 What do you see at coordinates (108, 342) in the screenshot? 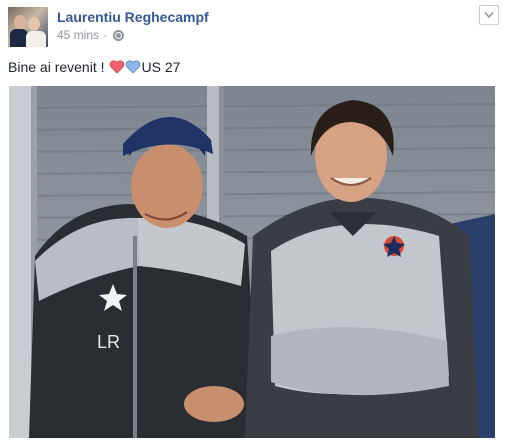
I see `svg-text: LR` at bounding box center [108, 342].